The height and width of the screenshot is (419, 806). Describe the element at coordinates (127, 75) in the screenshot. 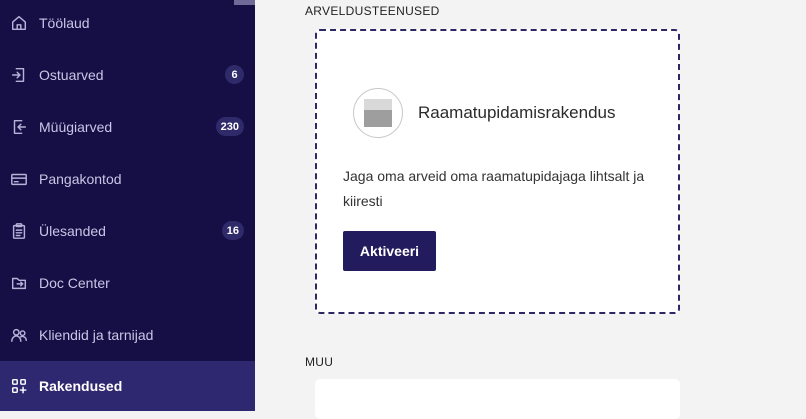

I see `sidebar-item-ostuarved: Ostuarved 6` at that location.